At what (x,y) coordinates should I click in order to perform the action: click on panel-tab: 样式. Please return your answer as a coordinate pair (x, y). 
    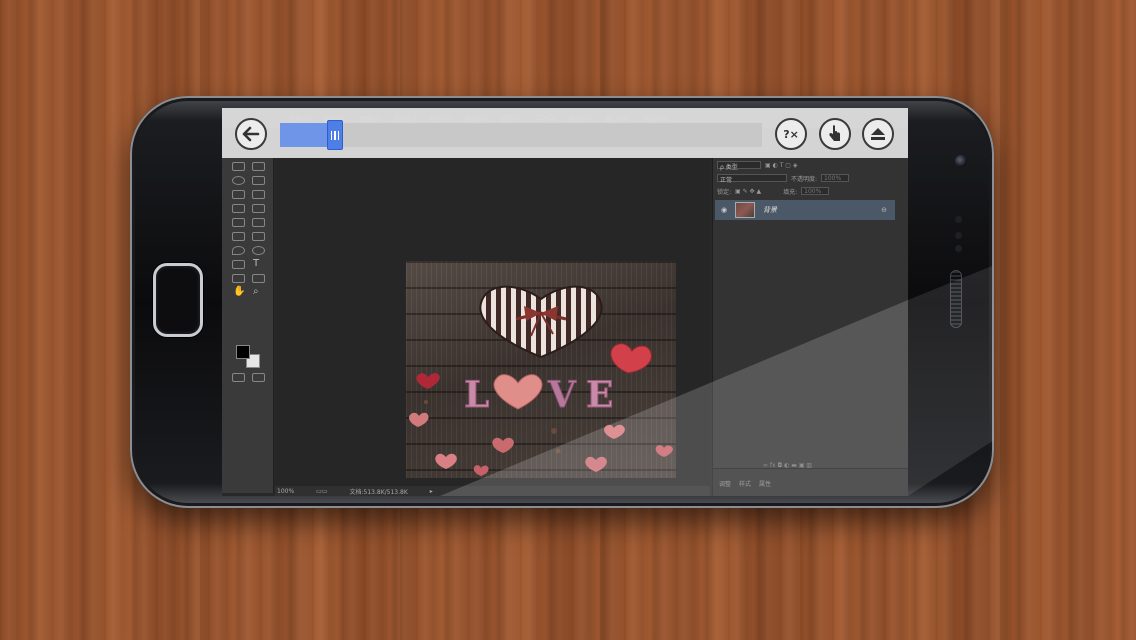
    Looking at the image, I should click on (745, 484).